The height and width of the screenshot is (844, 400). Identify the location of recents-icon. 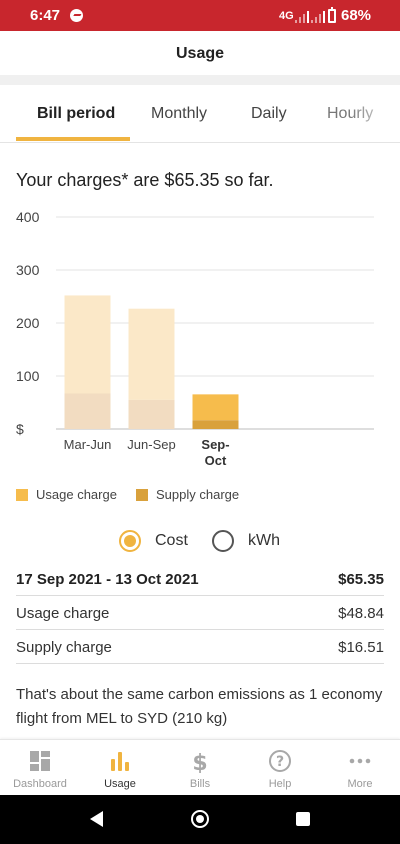
(303, 819).